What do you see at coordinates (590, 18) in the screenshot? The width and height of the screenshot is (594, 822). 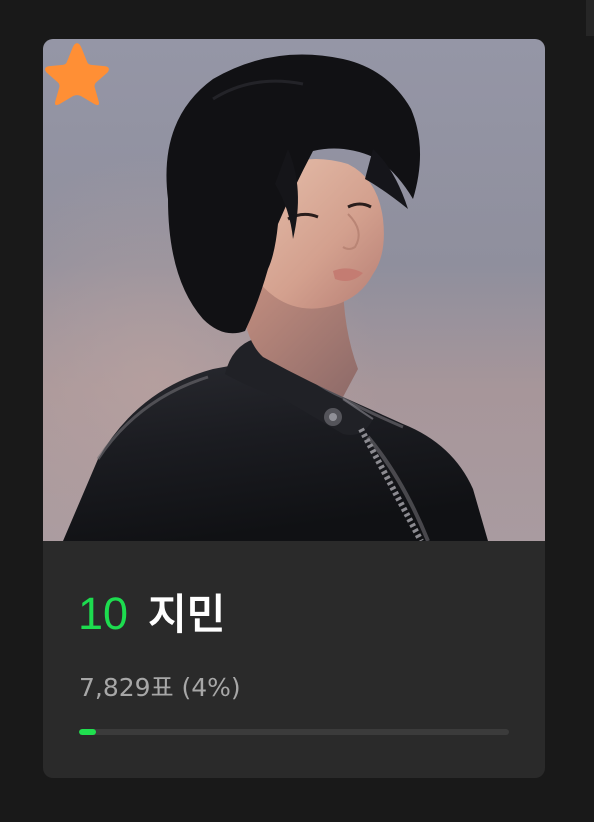 I see `edge-divider` at bounding box center [590, 18].